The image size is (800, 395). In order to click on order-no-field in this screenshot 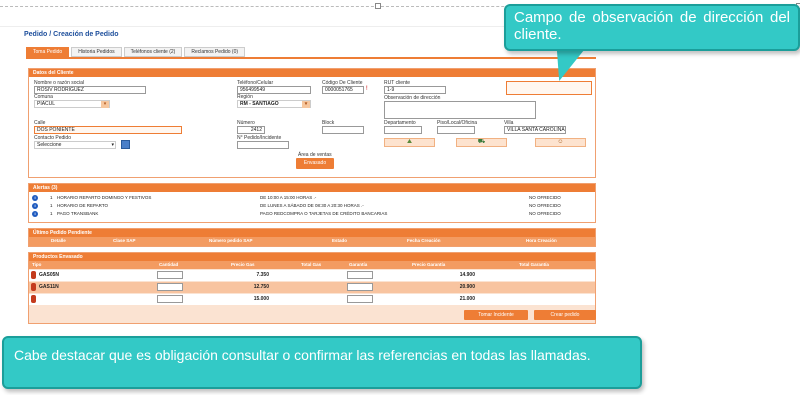, I will do `click(263, 145)`.